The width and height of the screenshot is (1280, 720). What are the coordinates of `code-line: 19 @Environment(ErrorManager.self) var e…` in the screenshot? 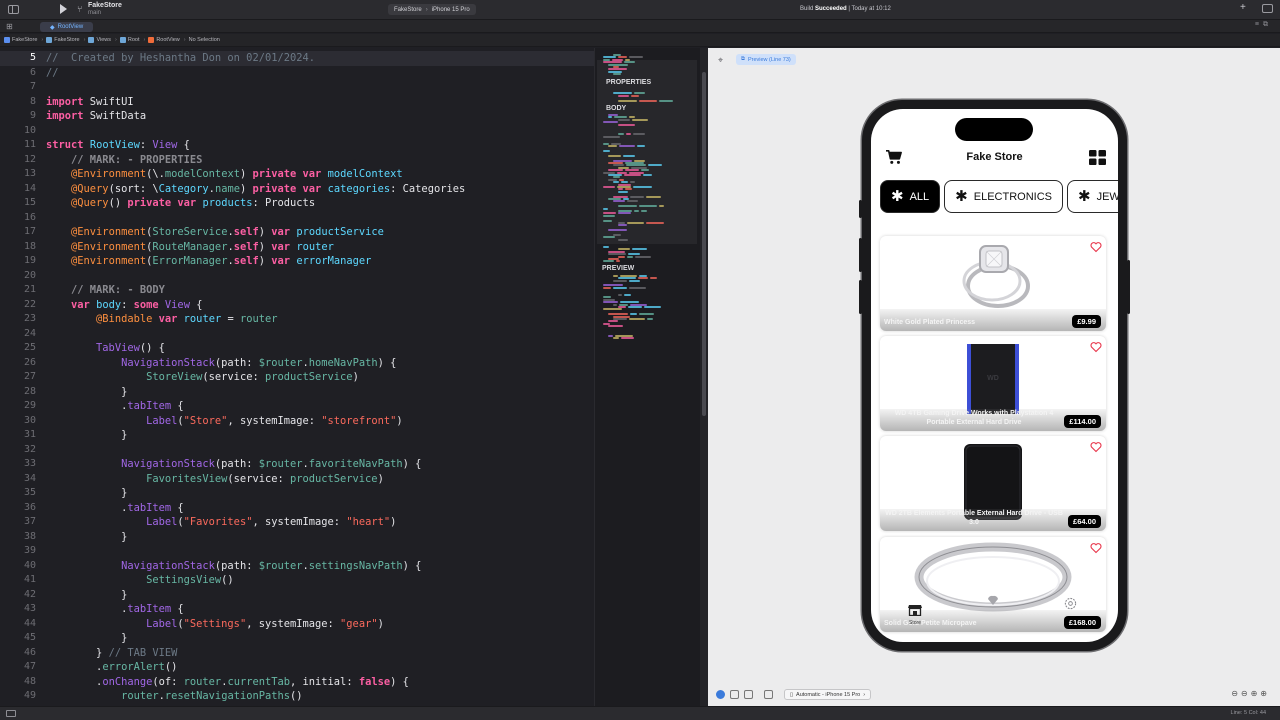 It's located at (297, 261).